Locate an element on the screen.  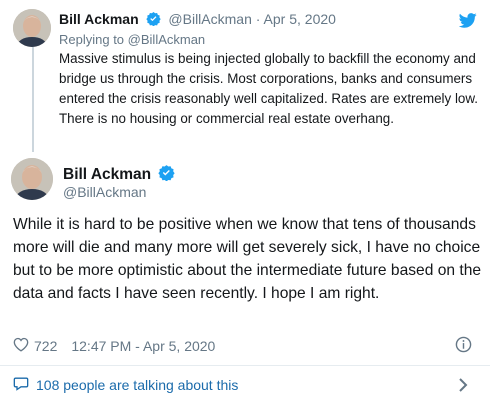
parent-author-handle: @BillAckman is located at coordinates (209, 19).